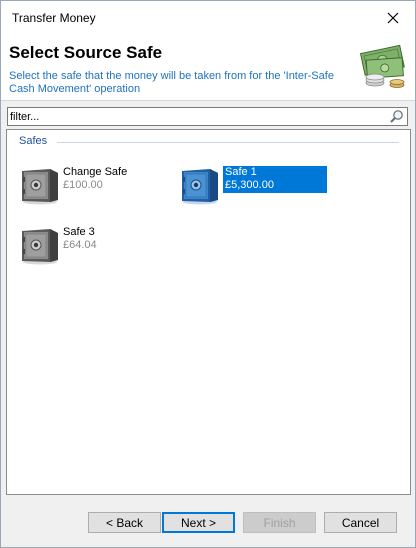  I want to click on title-bar: Transfer Money, so click(208, 18).